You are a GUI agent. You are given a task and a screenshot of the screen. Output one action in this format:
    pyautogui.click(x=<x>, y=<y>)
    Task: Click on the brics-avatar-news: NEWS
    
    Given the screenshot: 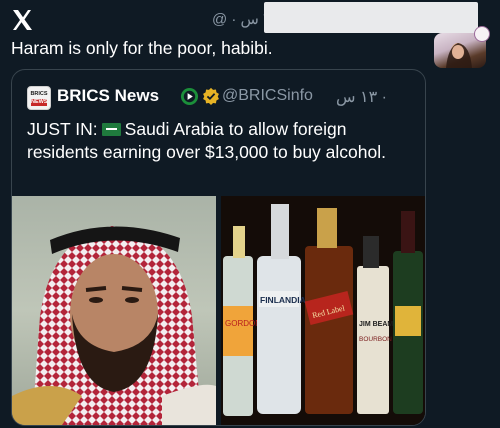 What is the action you would take?
    pyautogui.click(x=39, y=102)
    